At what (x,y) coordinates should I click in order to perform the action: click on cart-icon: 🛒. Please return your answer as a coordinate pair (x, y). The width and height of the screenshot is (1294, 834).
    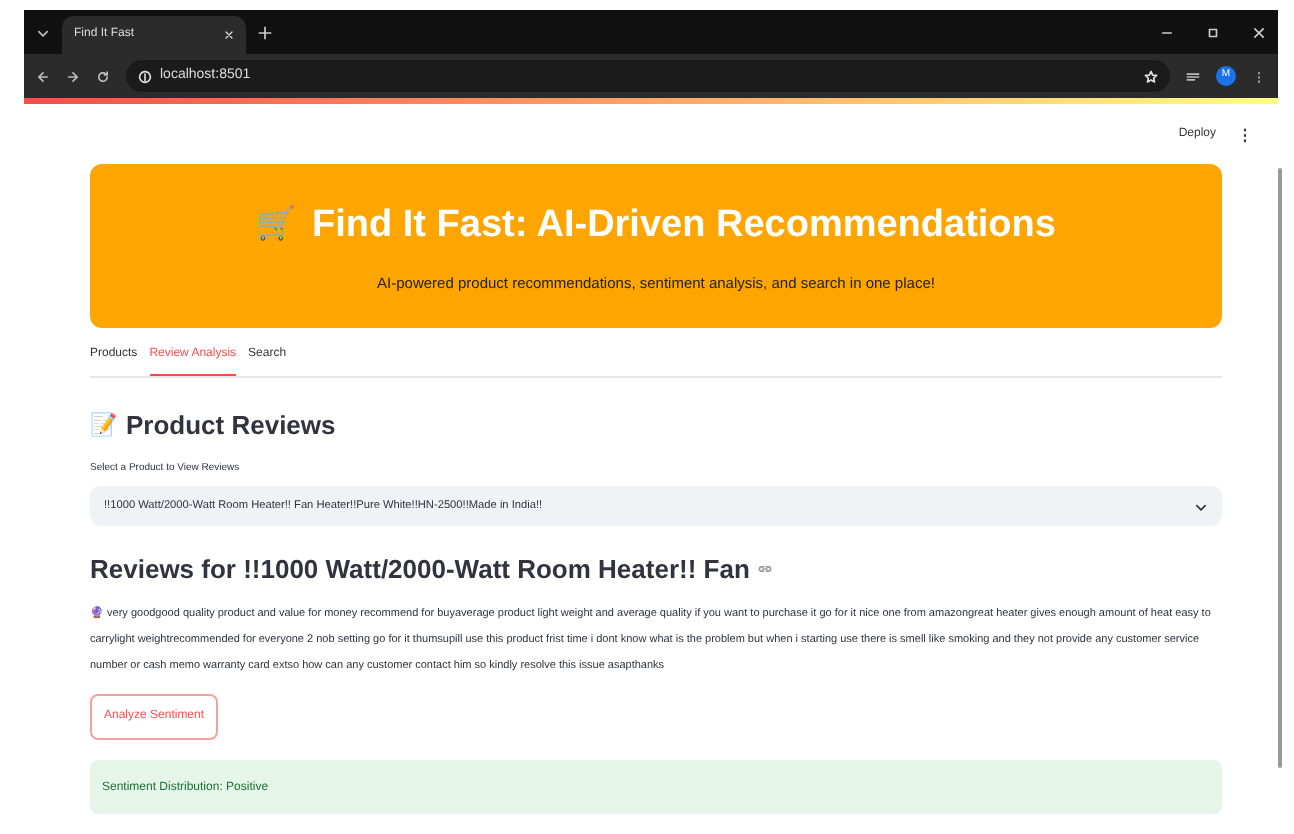
    Looking at the image, I should click on (276, 226).